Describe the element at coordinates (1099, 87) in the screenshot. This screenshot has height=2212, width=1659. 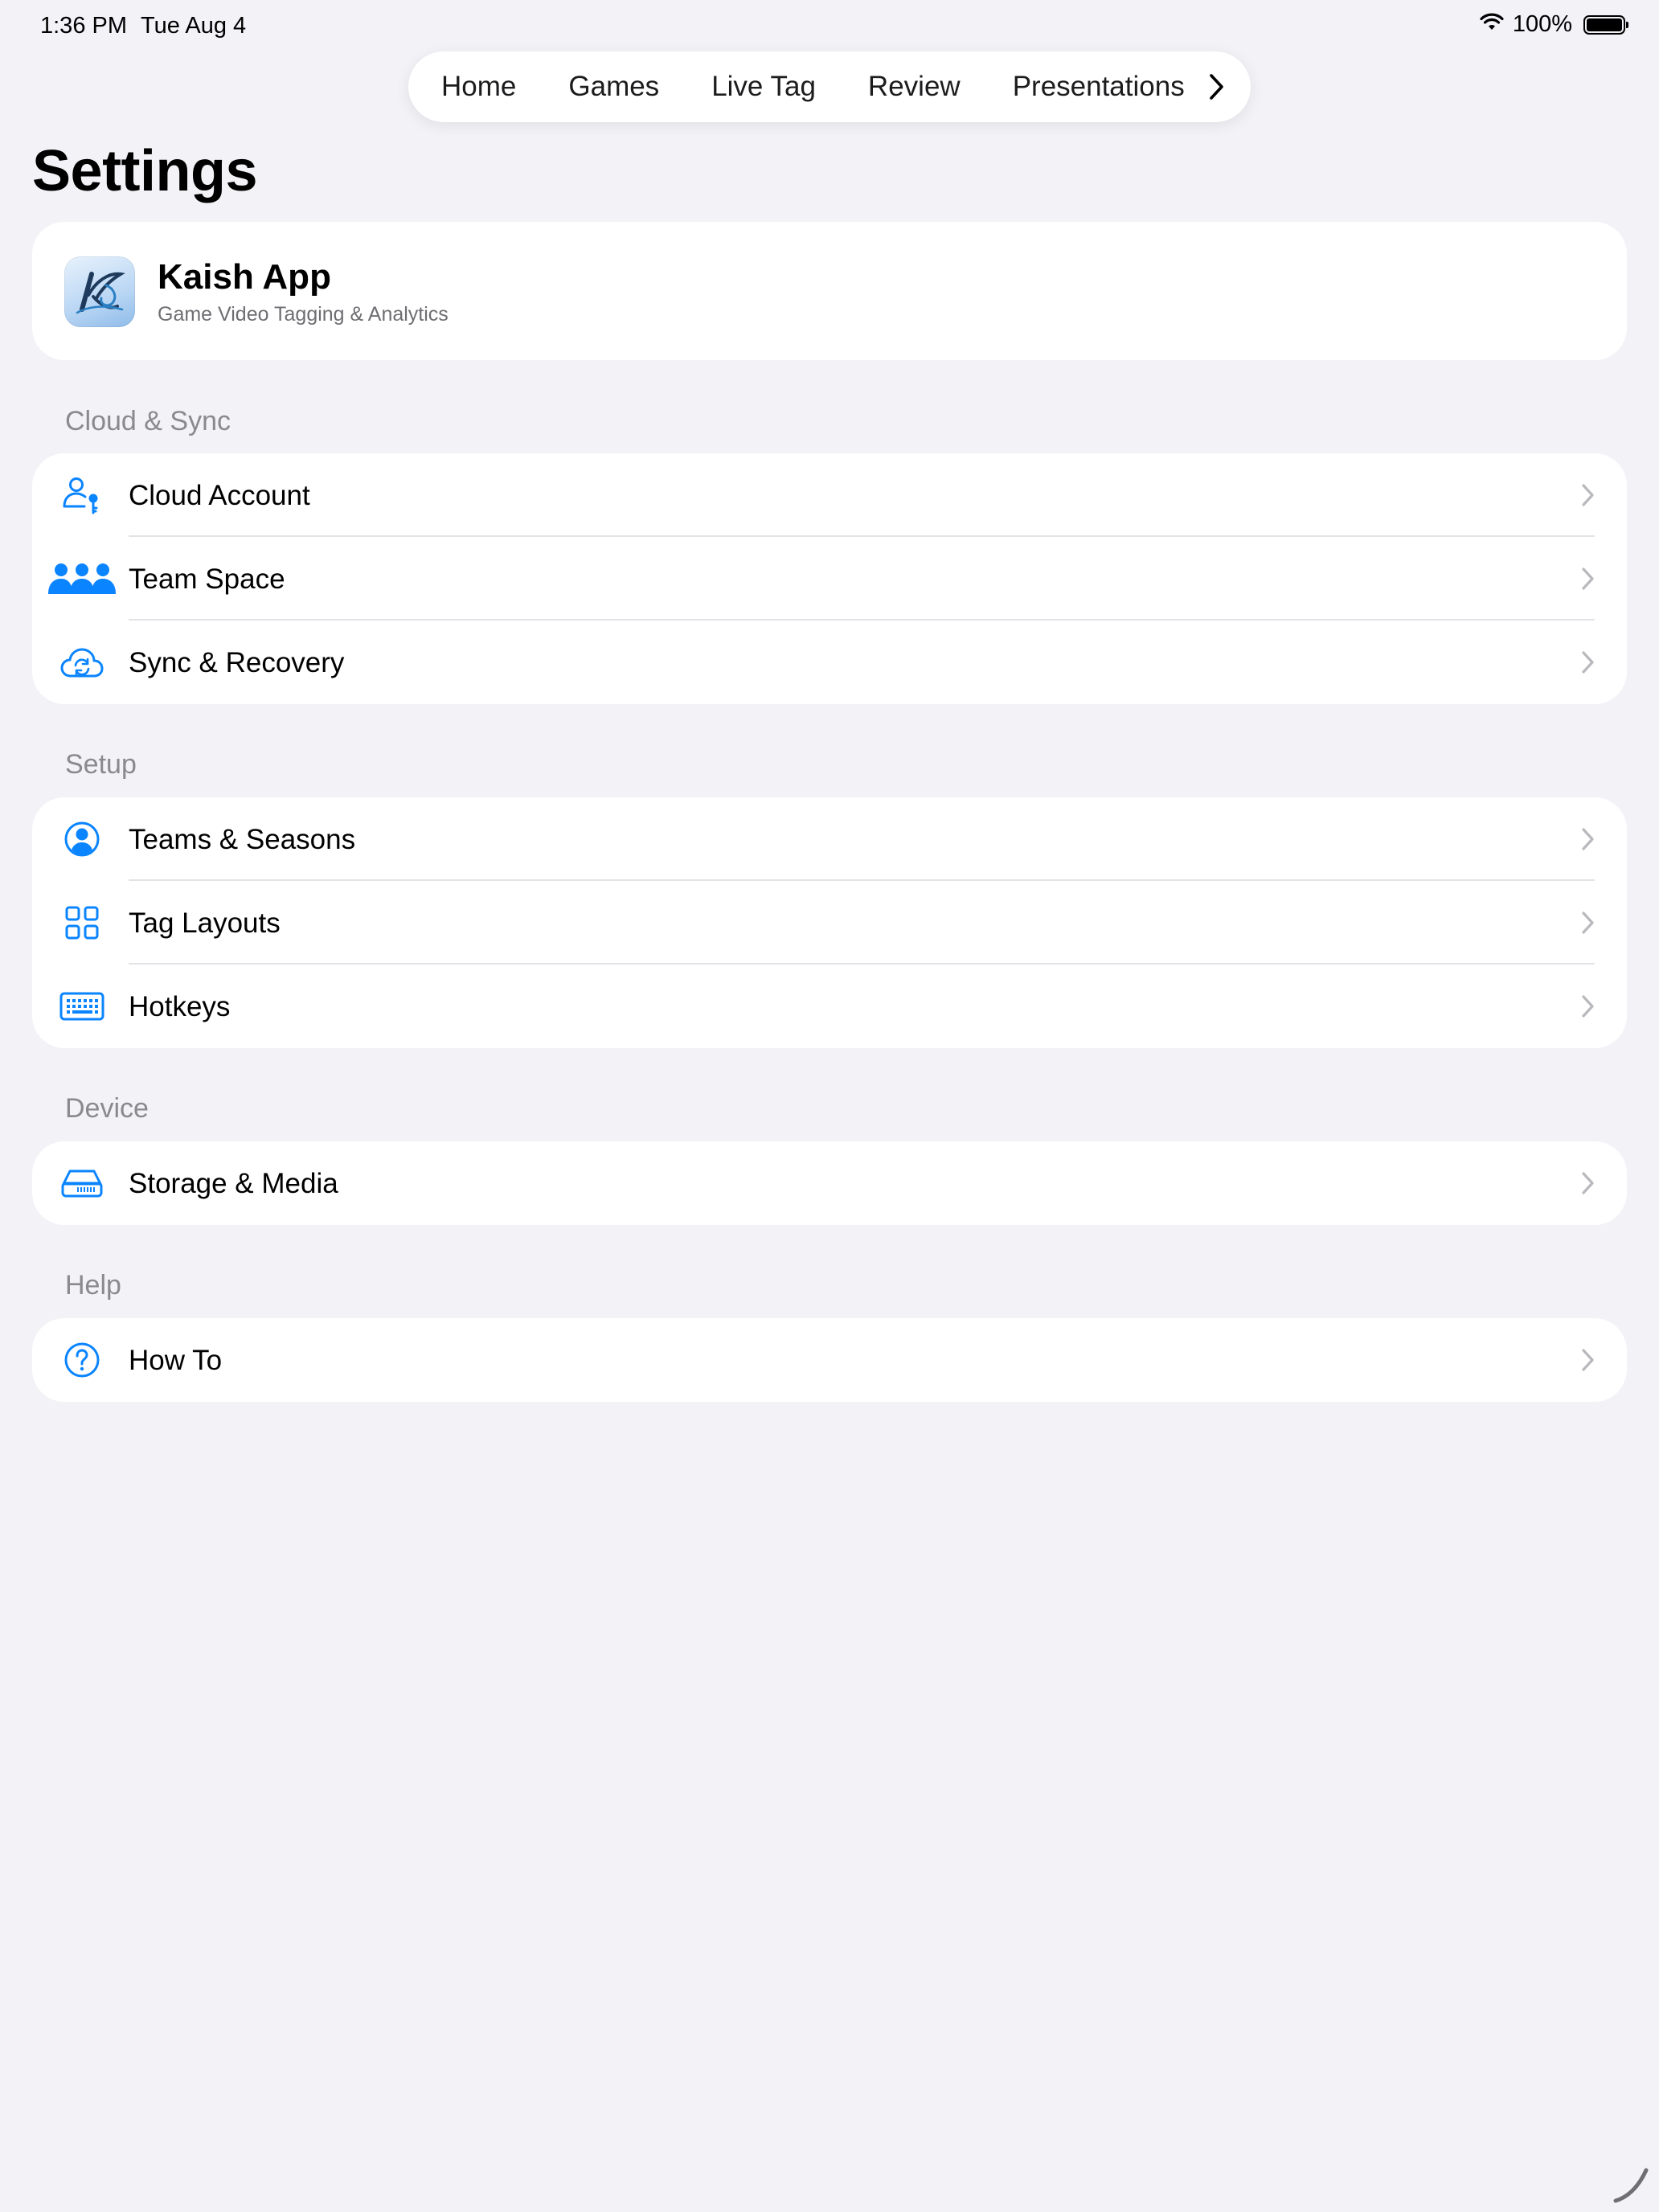
I see `tab-presentations: Presentations` at that location.